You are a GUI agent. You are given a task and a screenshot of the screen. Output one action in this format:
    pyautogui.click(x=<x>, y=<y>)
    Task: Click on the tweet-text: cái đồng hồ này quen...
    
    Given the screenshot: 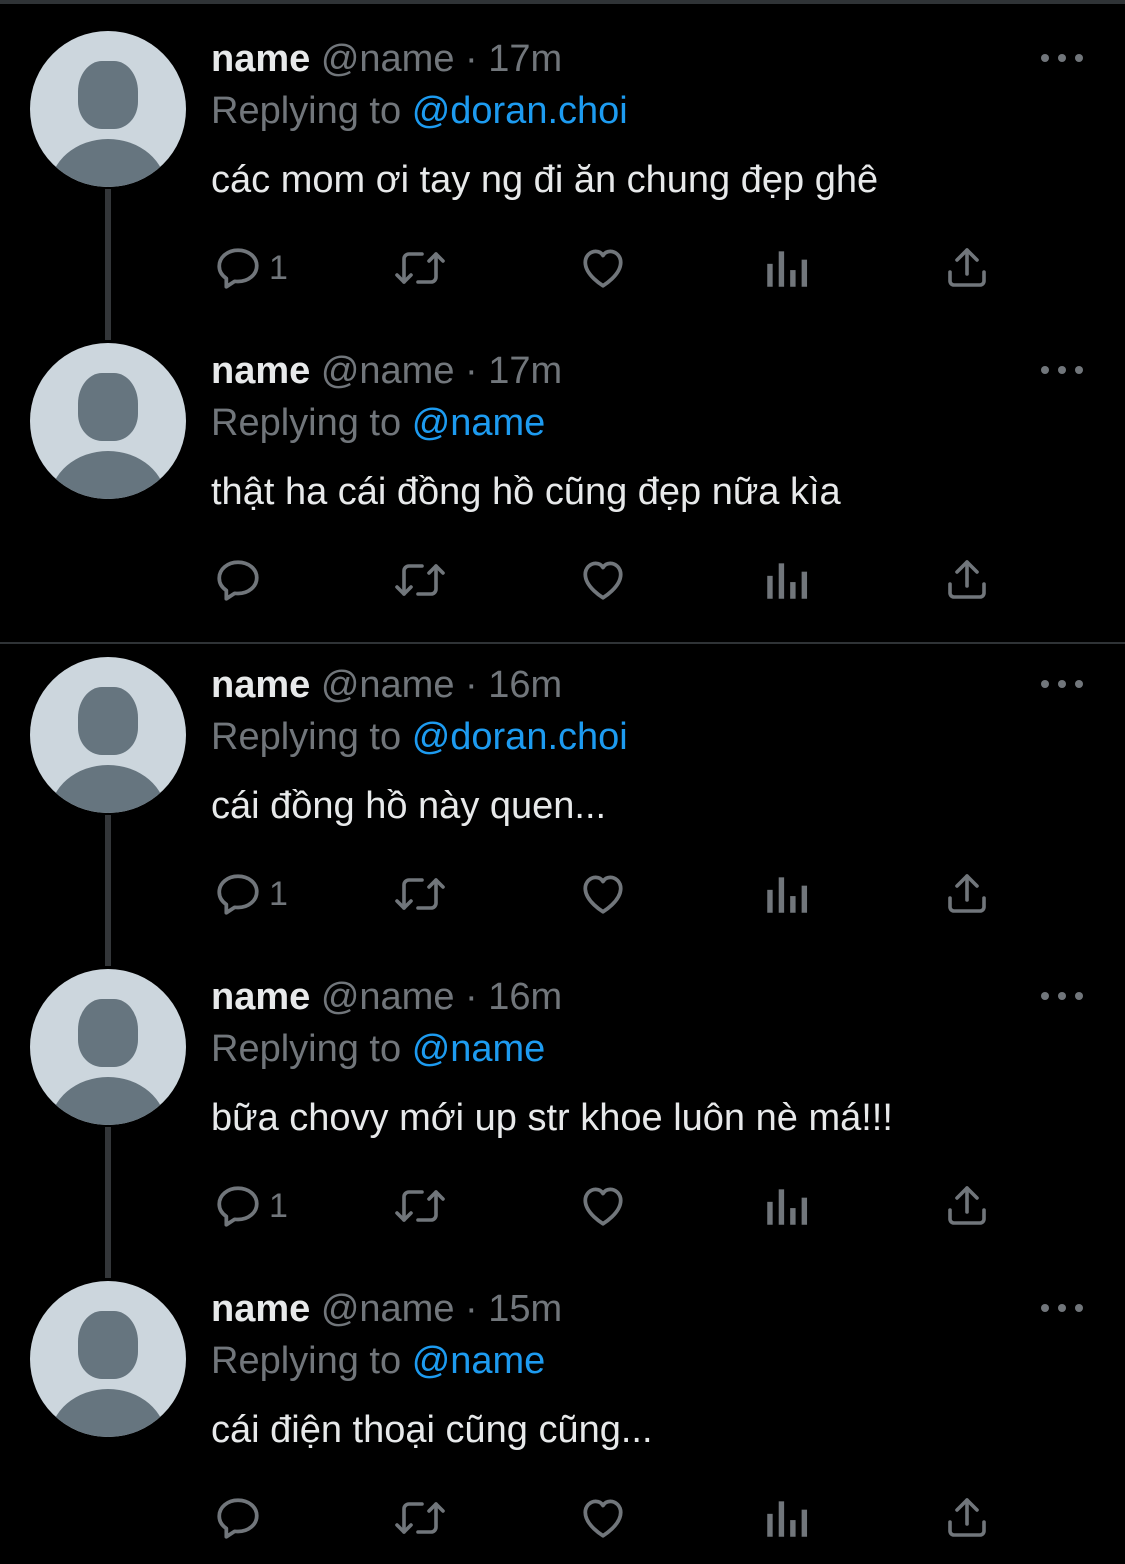 What is the action you would take?
    pyautogui.click(x=409, y=806)
    